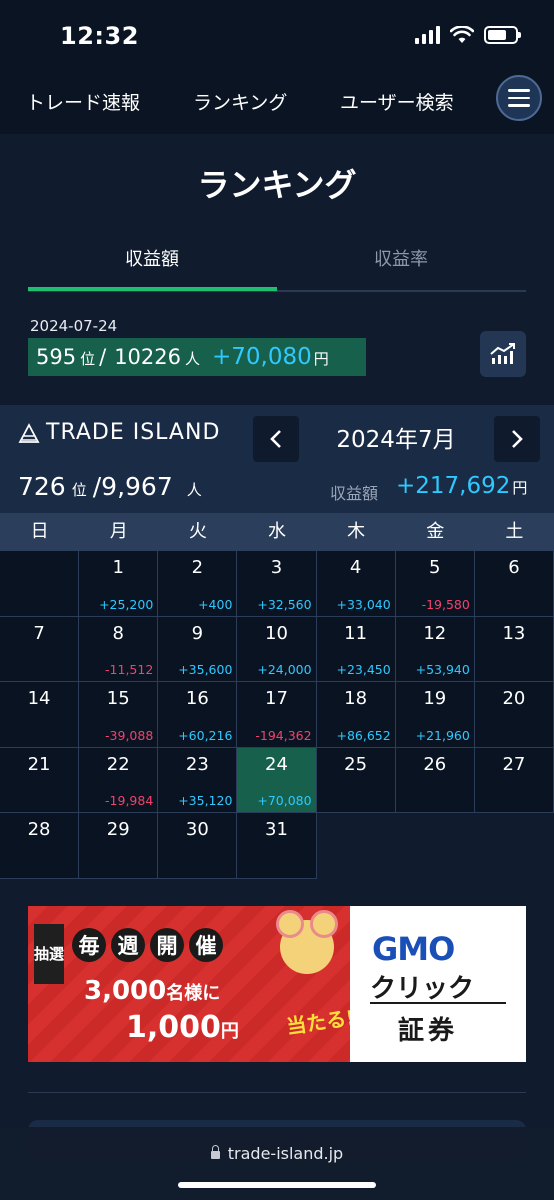 Image resolution: width=554 pixels, height=1200 pixels. I want to click on calendar-month: 2024年7月, so click(396, 440).